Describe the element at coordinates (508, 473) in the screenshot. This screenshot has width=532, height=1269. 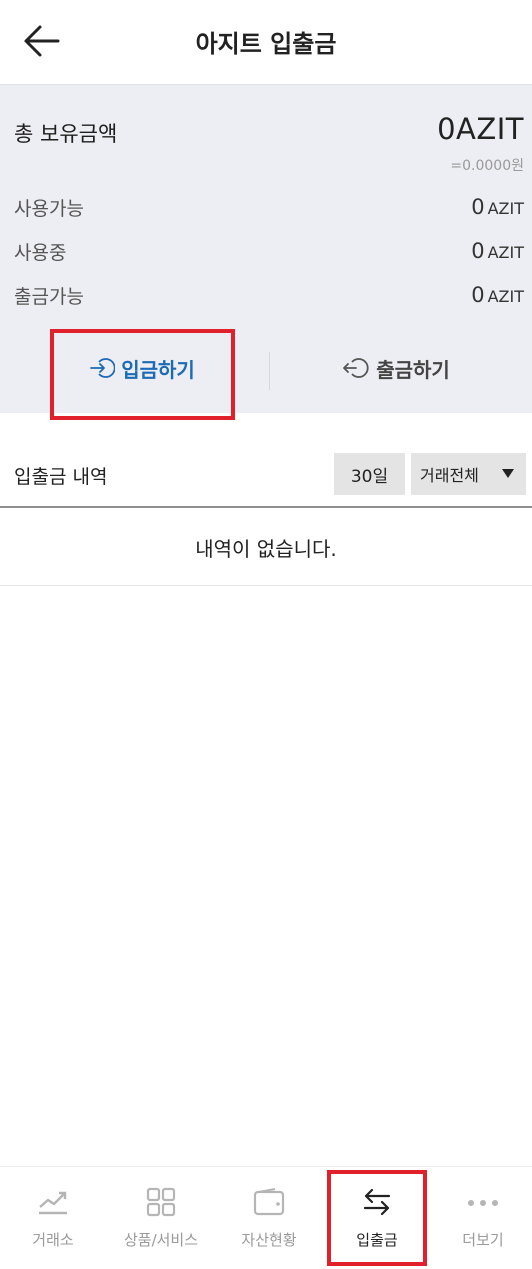
I see `caret-down-icon` at that location.